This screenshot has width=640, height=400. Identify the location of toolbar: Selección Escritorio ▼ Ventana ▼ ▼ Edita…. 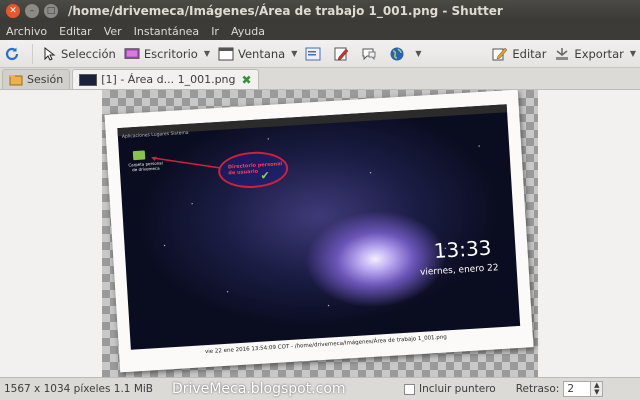
(320, 54).